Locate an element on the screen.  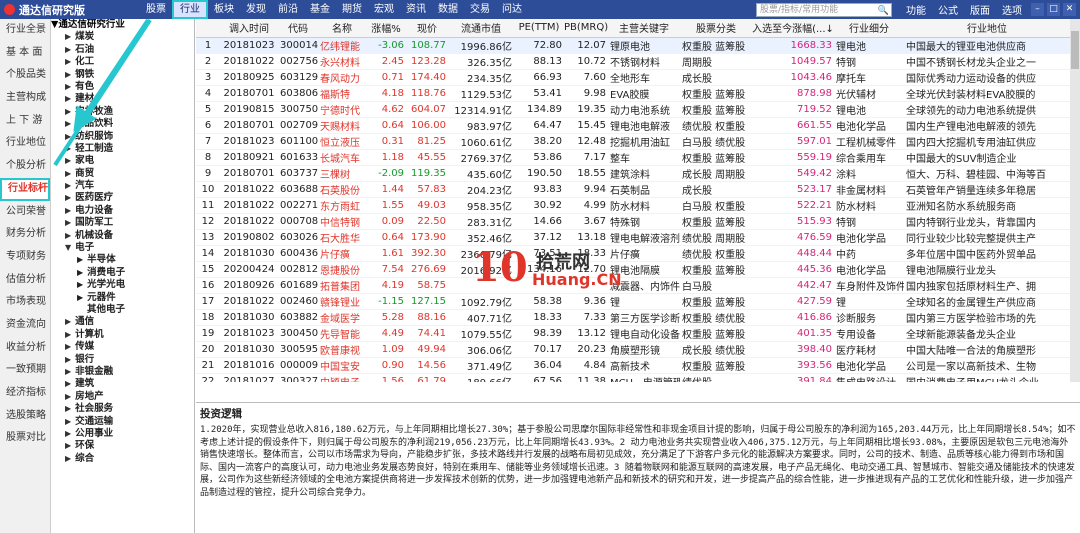
tree-node: ▶ 有色 is located at coordinates (122, 87).